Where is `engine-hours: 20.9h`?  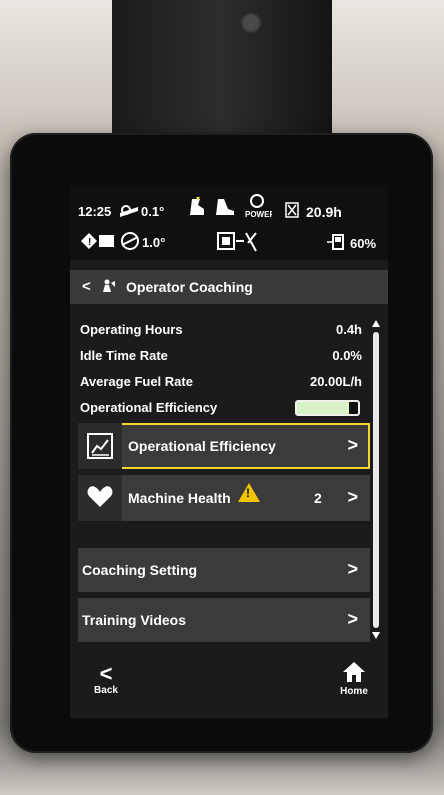 engine-hours: 20.9h is located at coordinates (324, 212).